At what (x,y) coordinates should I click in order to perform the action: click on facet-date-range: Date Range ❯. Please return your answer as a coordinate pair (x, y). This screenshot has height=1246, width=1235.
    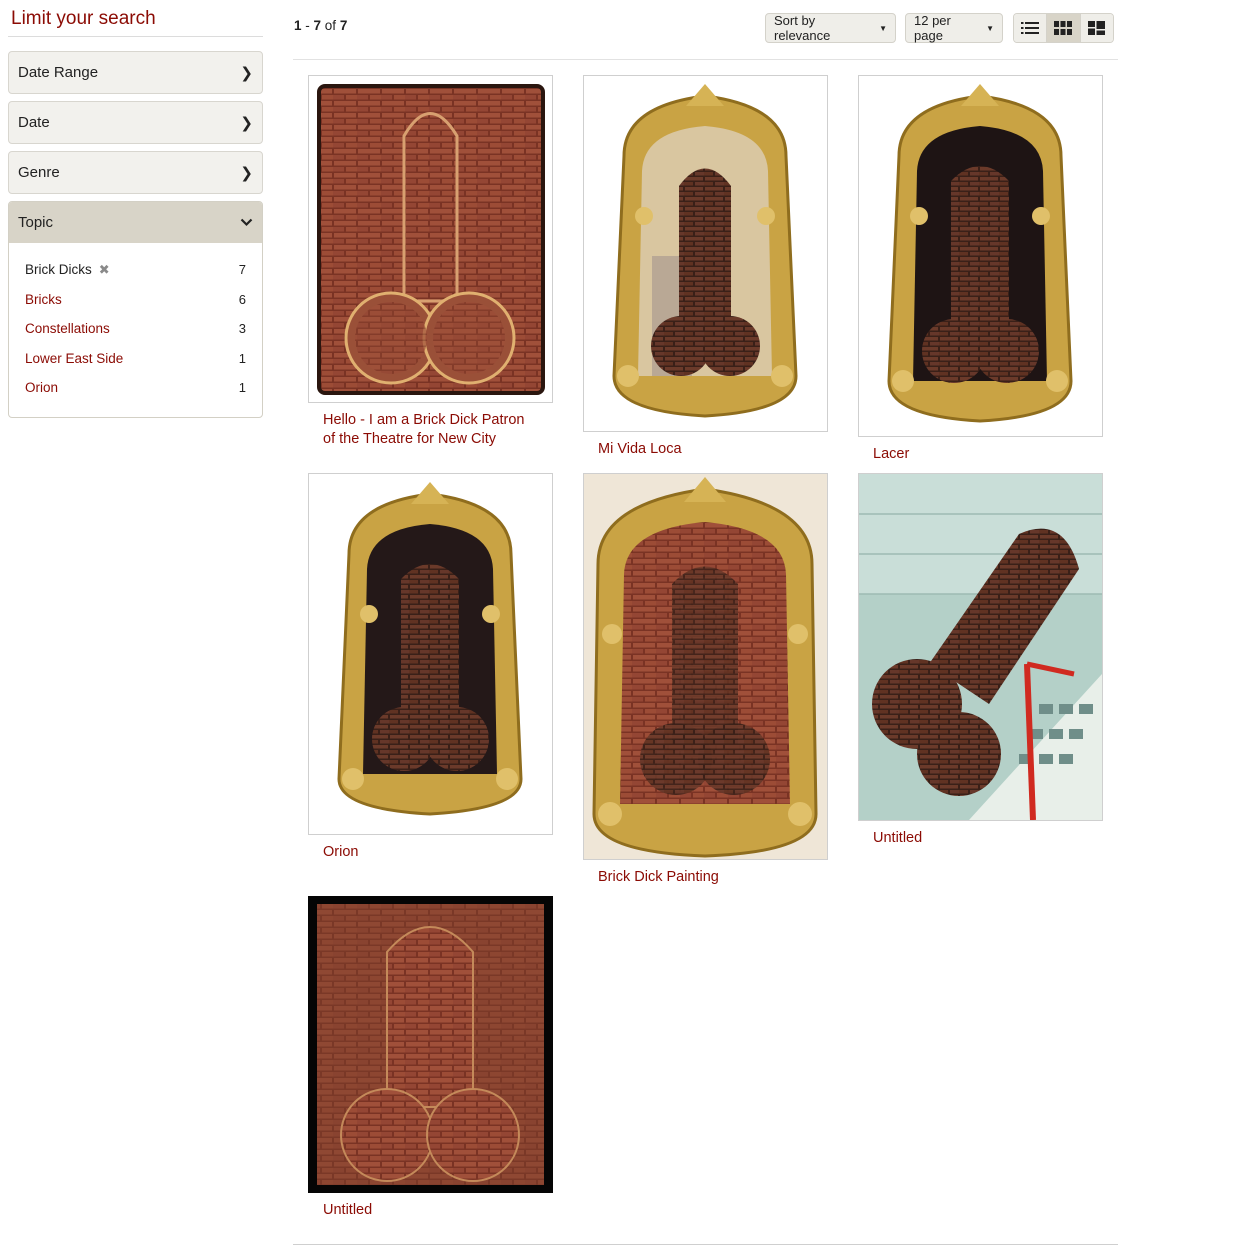
    Looking at the image, I should click on (135, 72).